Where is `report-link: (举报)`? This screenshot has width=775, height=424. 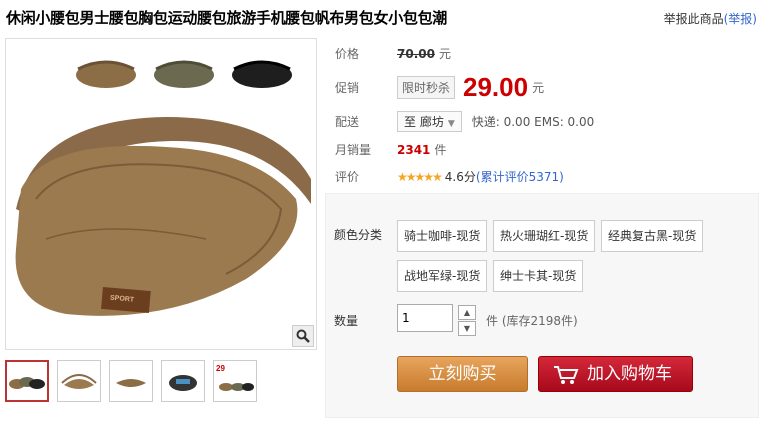
report-link: (举报) is located at coordinates (740, 19).